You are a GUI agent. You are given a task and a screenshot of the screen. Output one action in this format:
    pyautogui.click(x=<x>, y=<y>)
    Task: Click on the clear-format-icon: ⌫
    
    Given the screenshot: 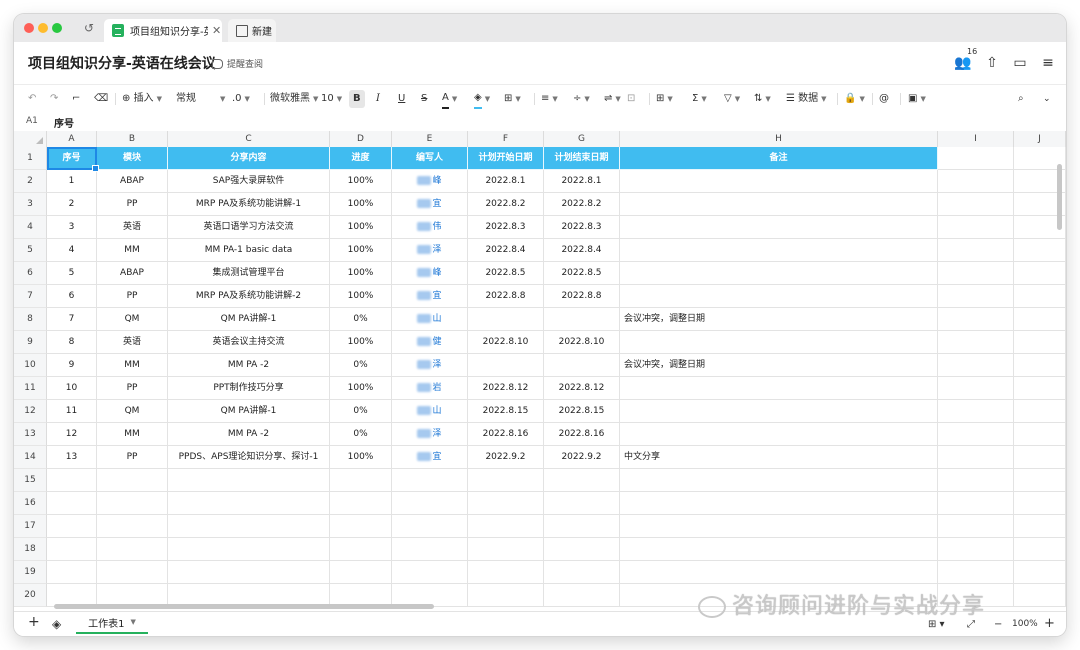 What is the action you would take?
    pyautogui.click(x=101, y=99)
    